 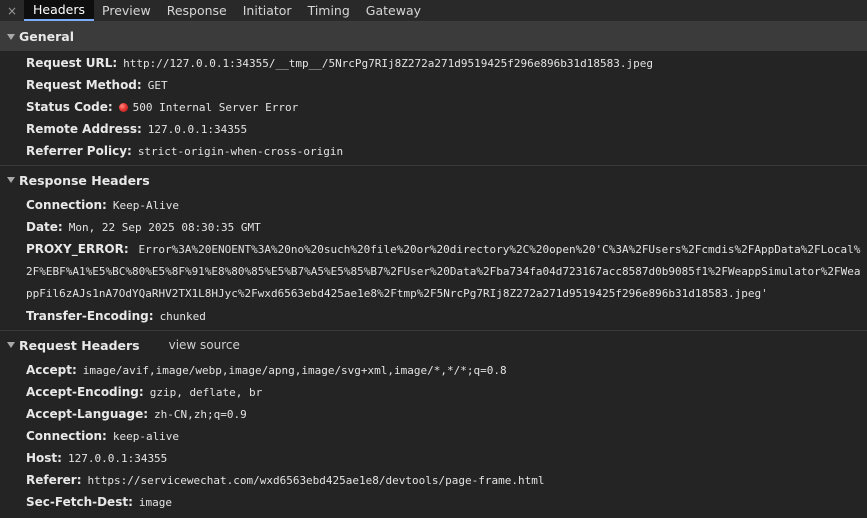 I want to click on view-source-link: view source, so click(x=204, y=345).